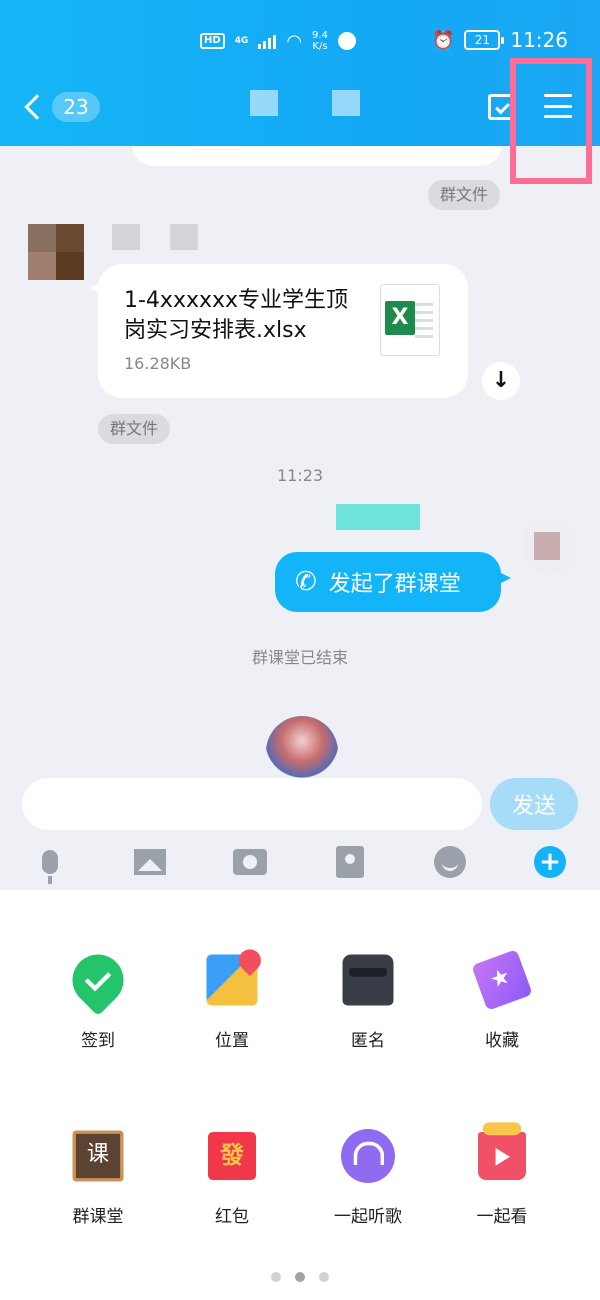 The width and height of the screenshot is (600, 1300). I want to click on panel-item-listen-together: 一起听歌, so click(368, 1181).